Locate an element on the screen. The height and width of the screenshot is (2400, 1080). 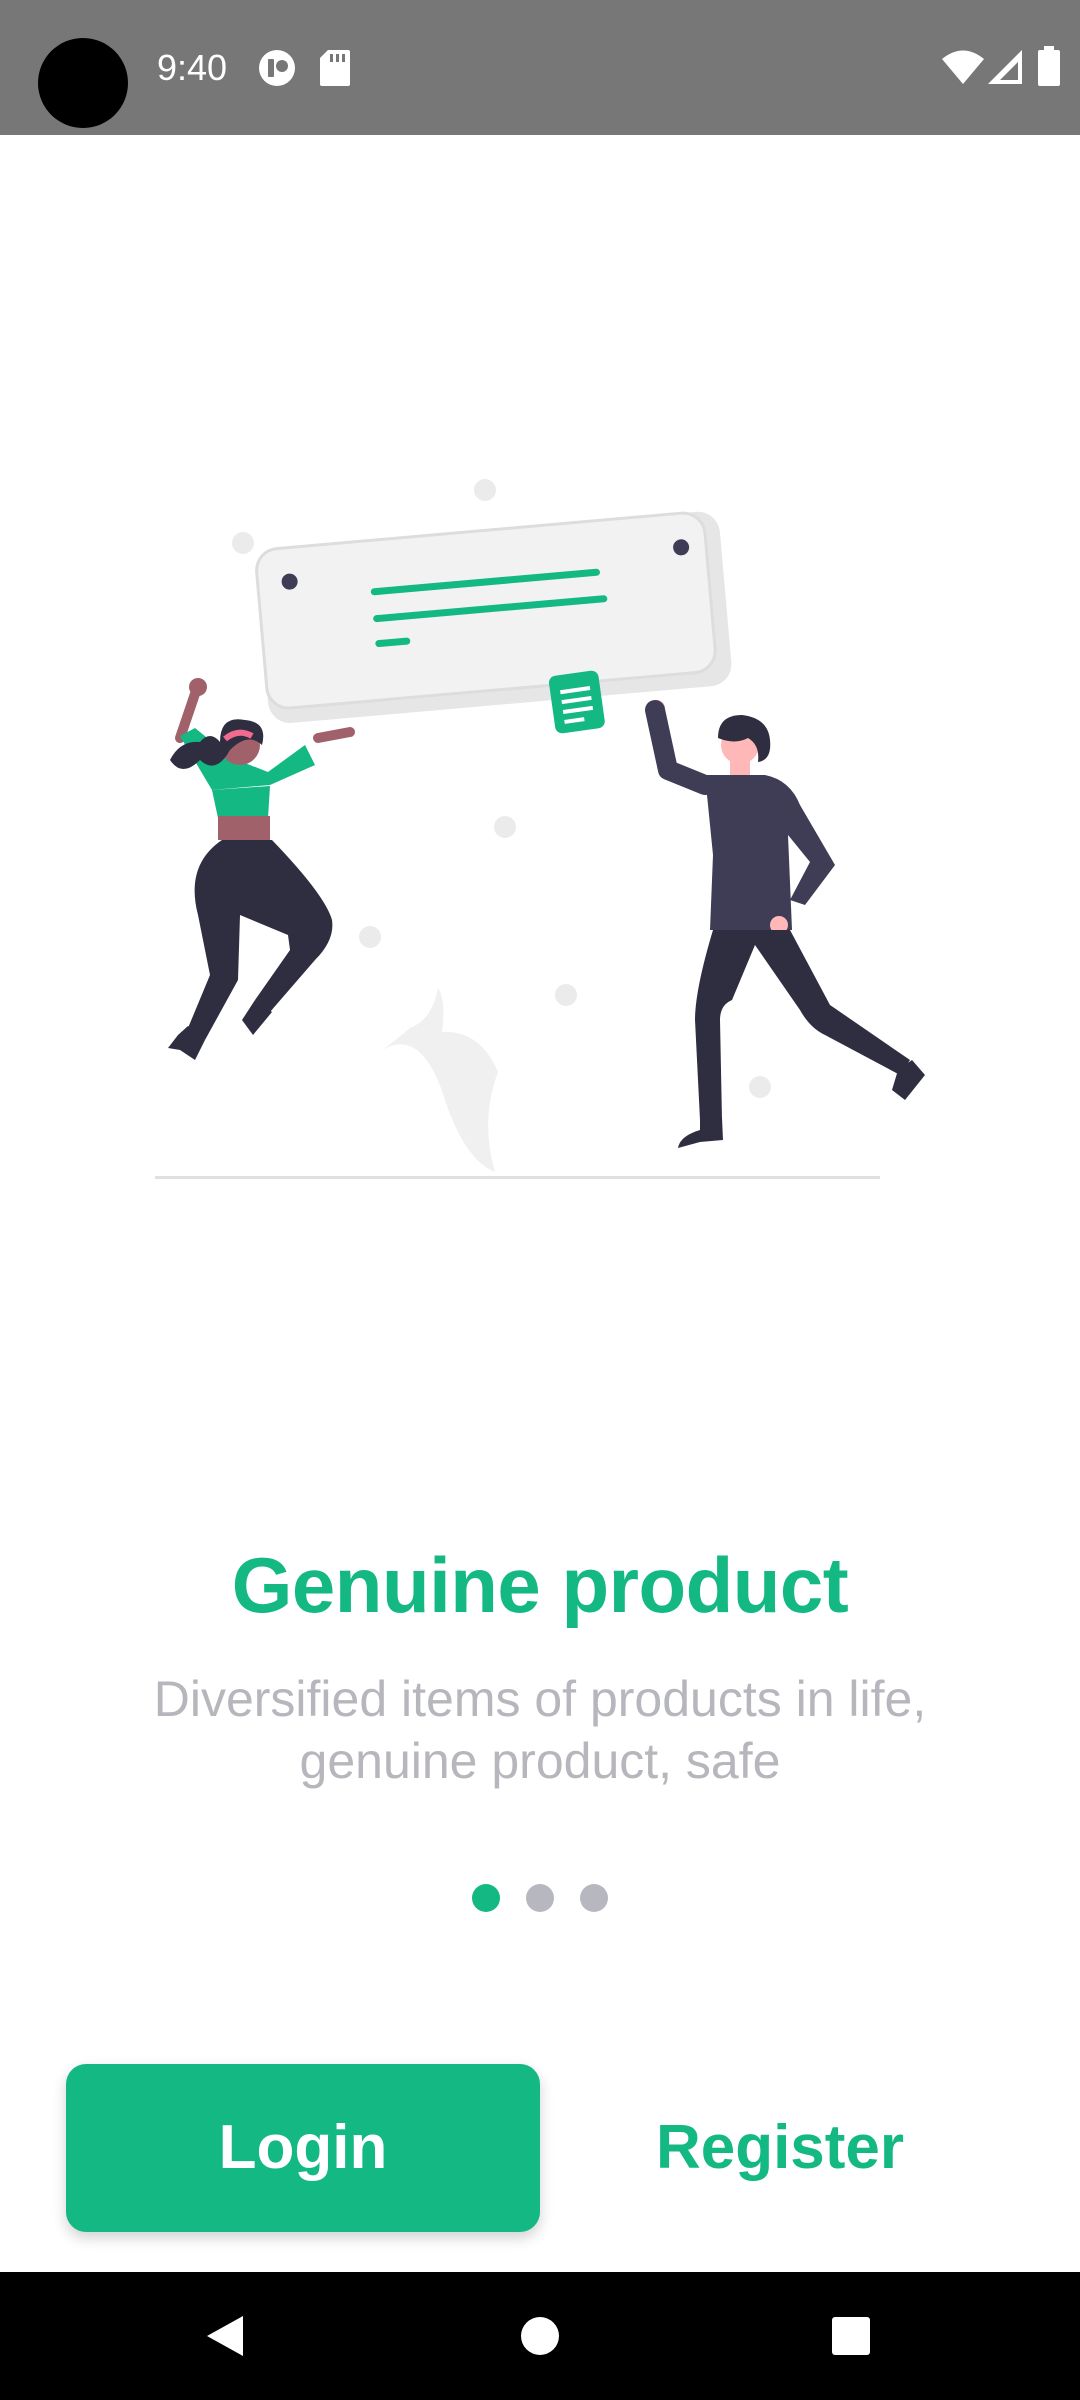
page-indicator is located at coordinates (540, 1898).